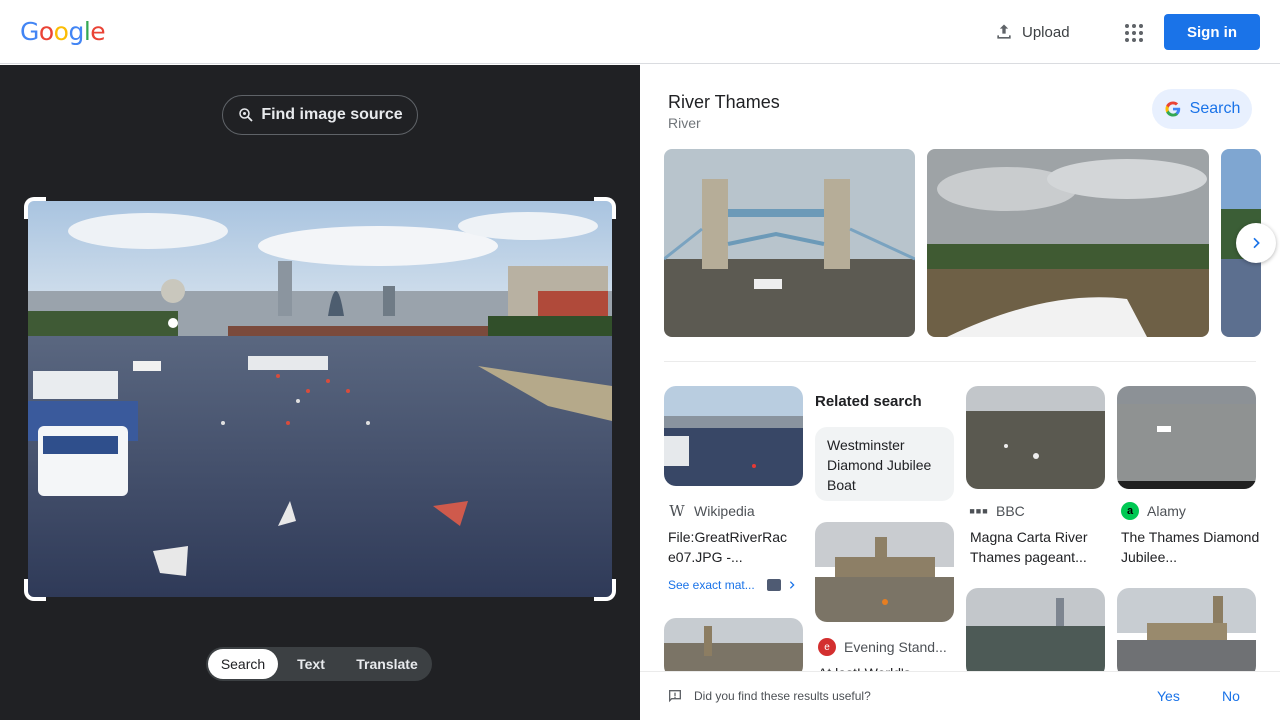  I want to click on logo-letter: e, so click(98, 31).